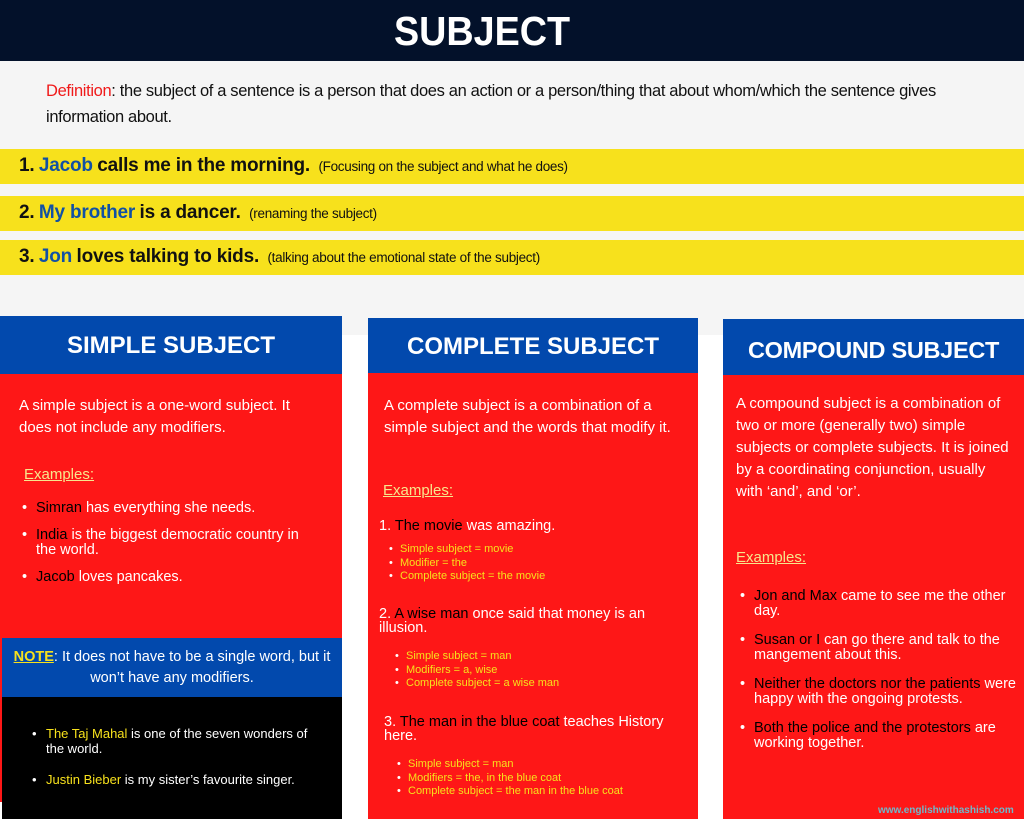  I want to click on list-item: Modifiers = a, wise, so click(476, 671).